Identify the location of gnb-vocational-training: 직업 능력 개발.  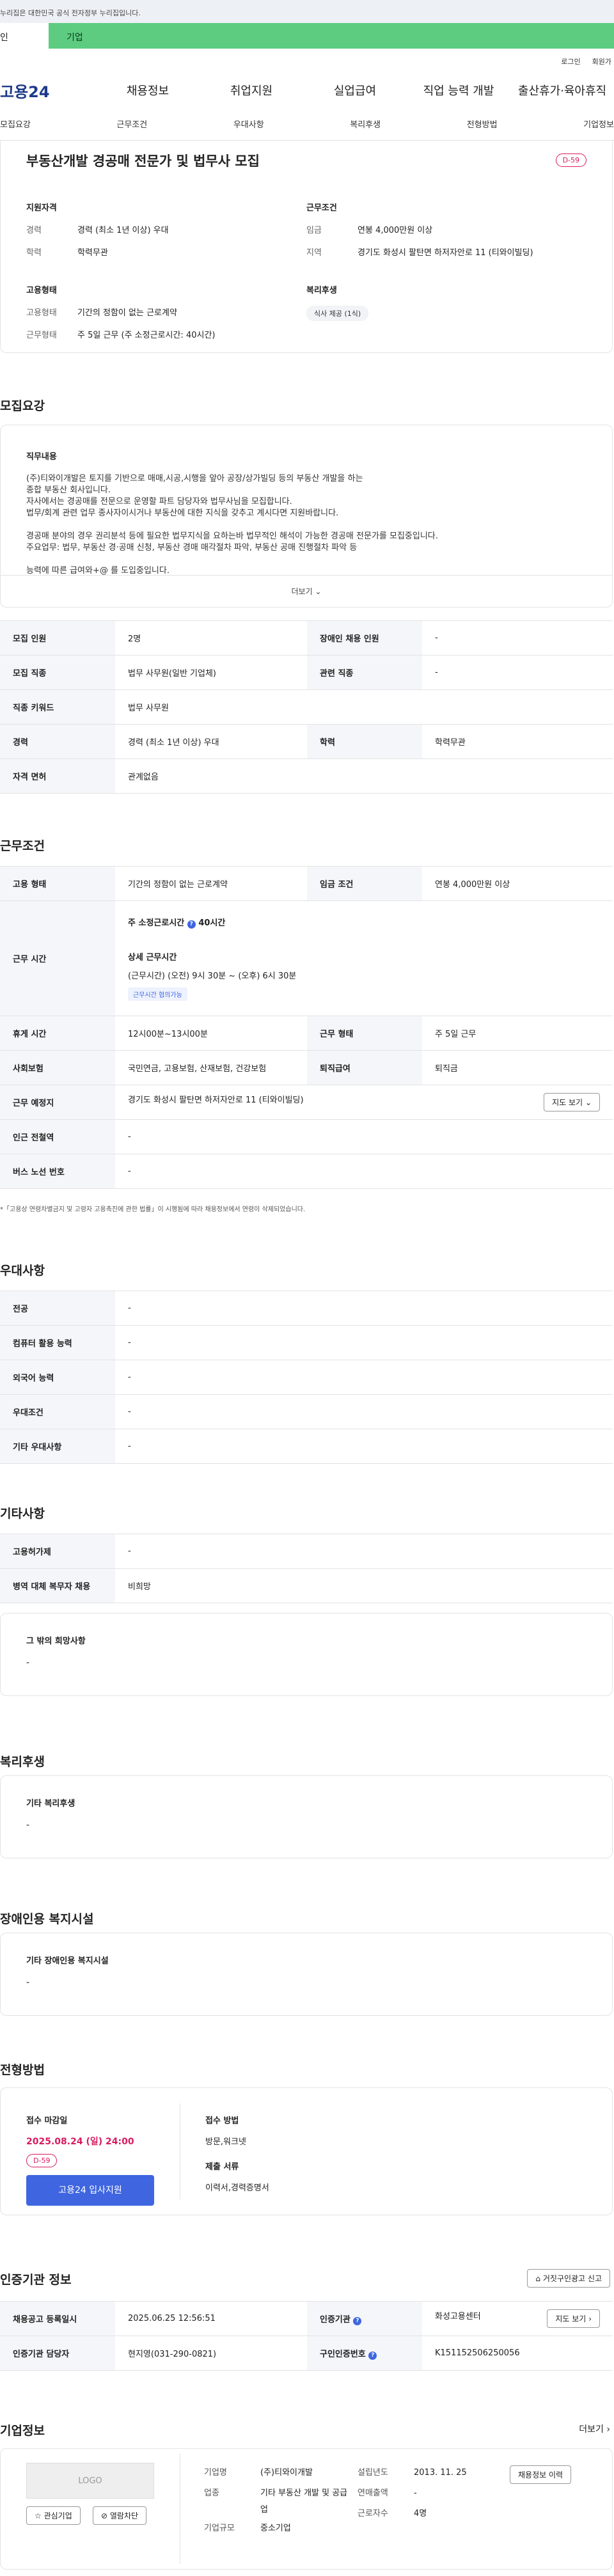
(458, 90).